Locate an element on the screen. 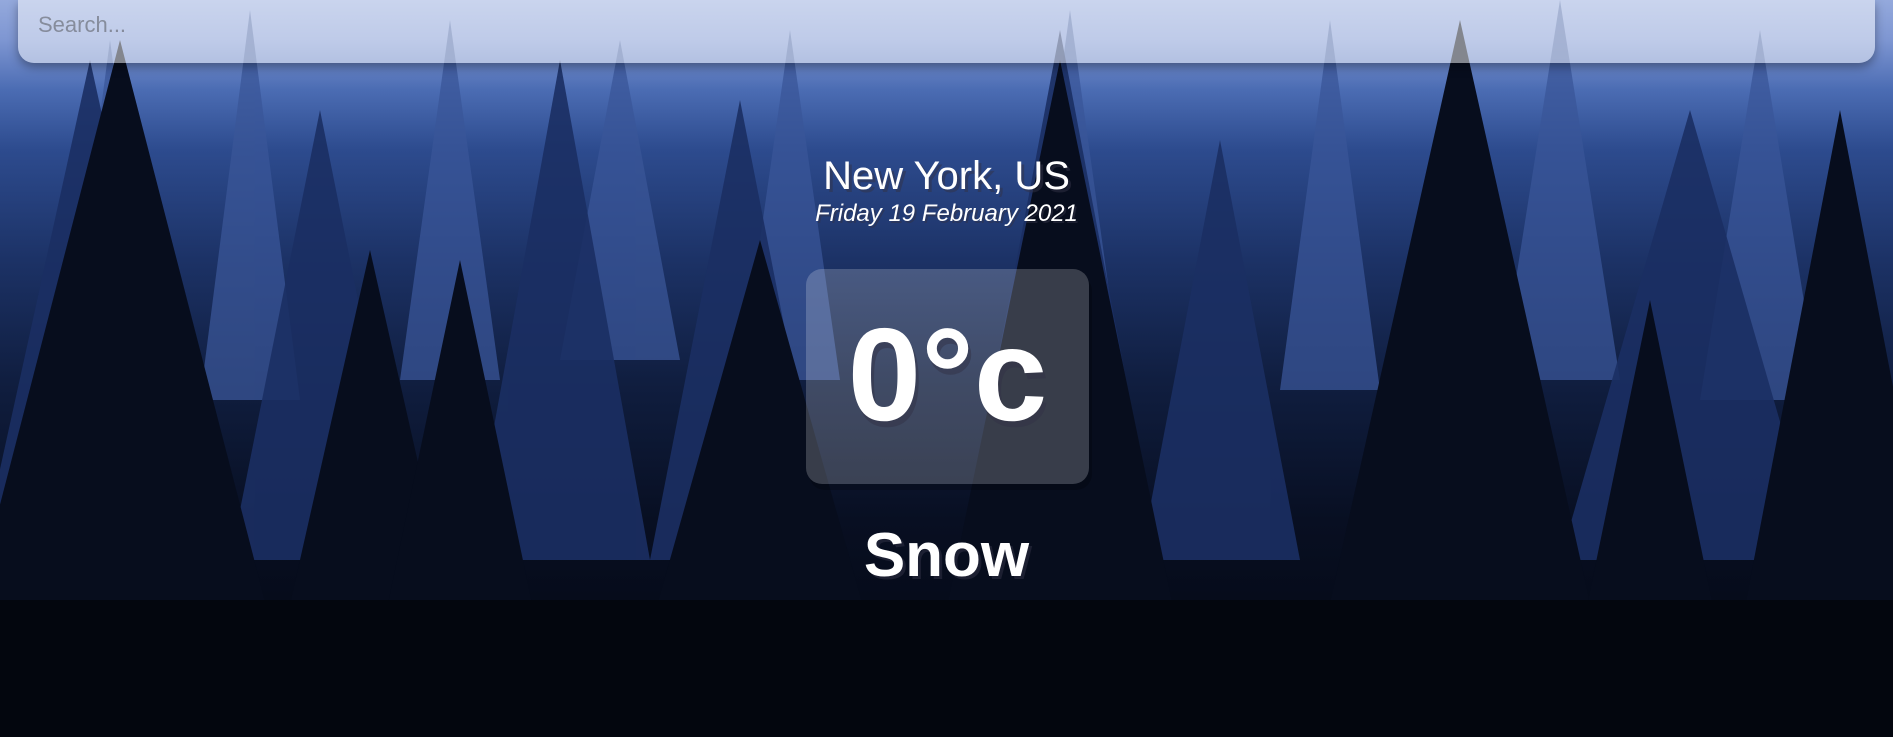 The width and height of the screenshot is (1893, 737). location-name: New York, US is located at coordinates (946, 176).